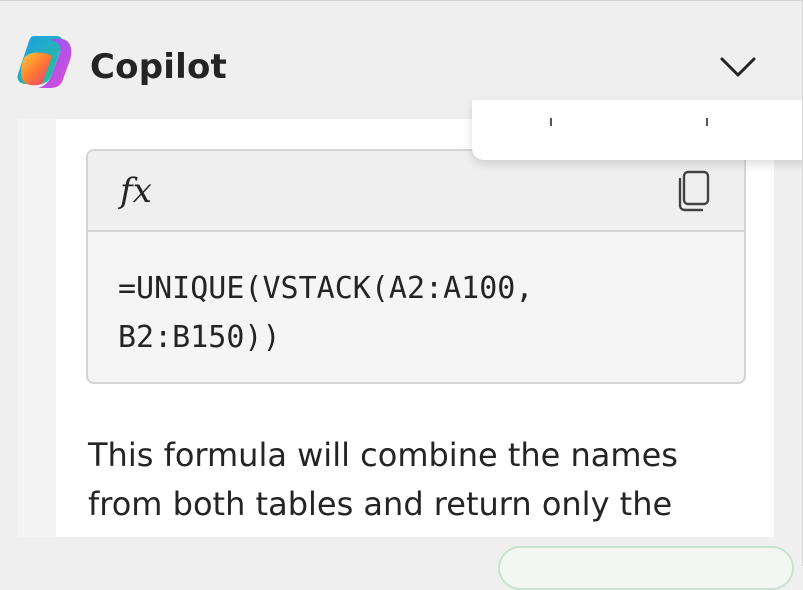 The width and height of the screenshot is (803, 590). What do you see at coordinates (44, 62) in the screenshot?
I see `copilot-logo-icon` at bounding box center [44, 62].